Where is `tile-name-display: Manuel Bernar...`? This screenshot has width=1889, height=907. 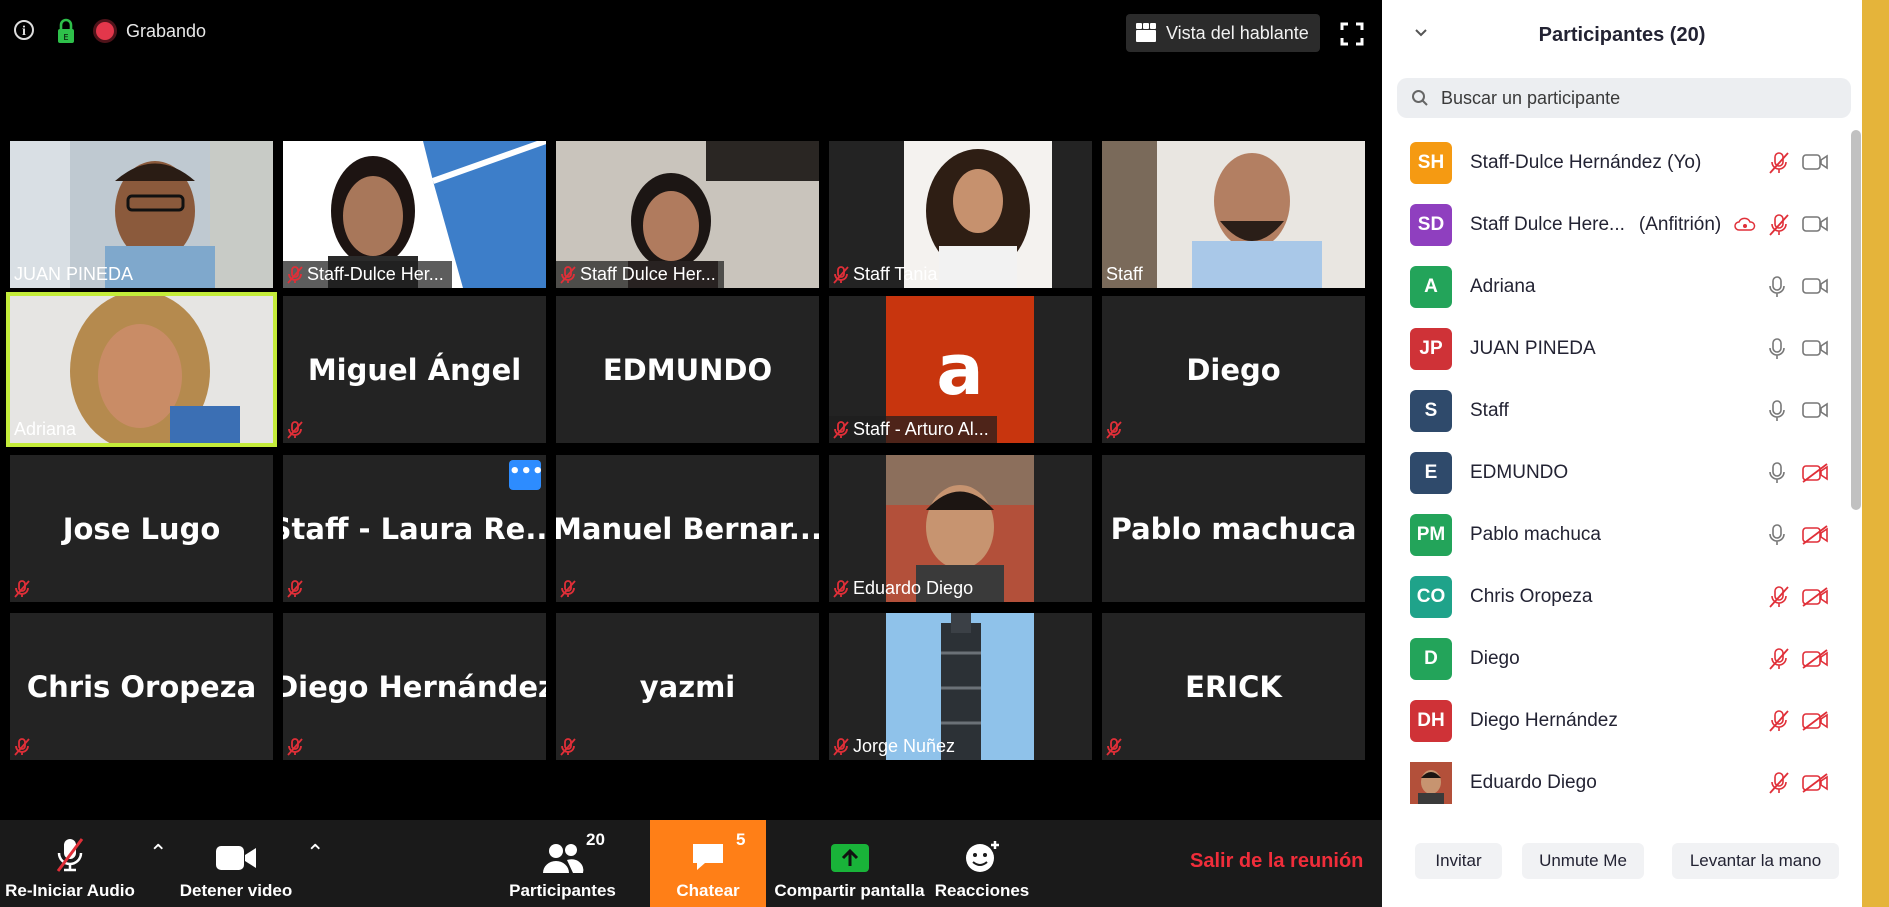 tile-name-display: Manuel Bernar... is located at coordinates (687, 528).